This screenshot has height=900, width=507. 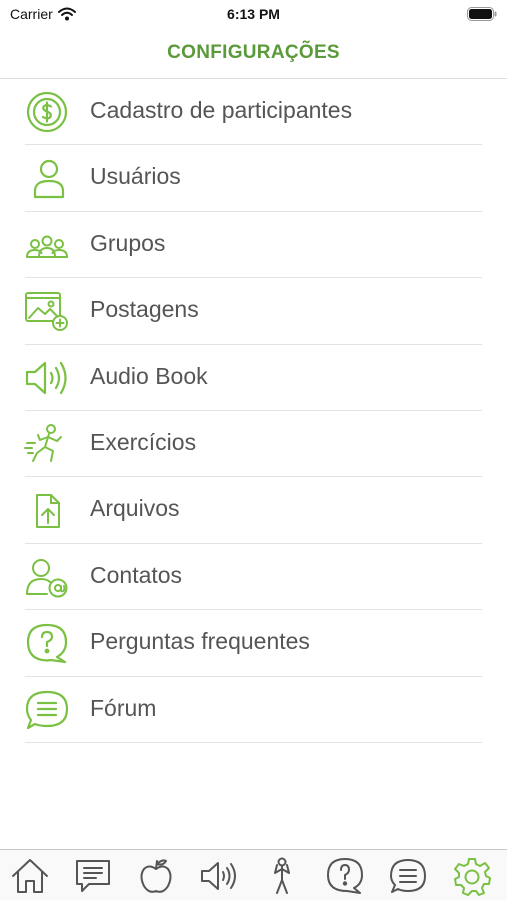 I want to click on tab-exercise, so click(x=282, y=876).